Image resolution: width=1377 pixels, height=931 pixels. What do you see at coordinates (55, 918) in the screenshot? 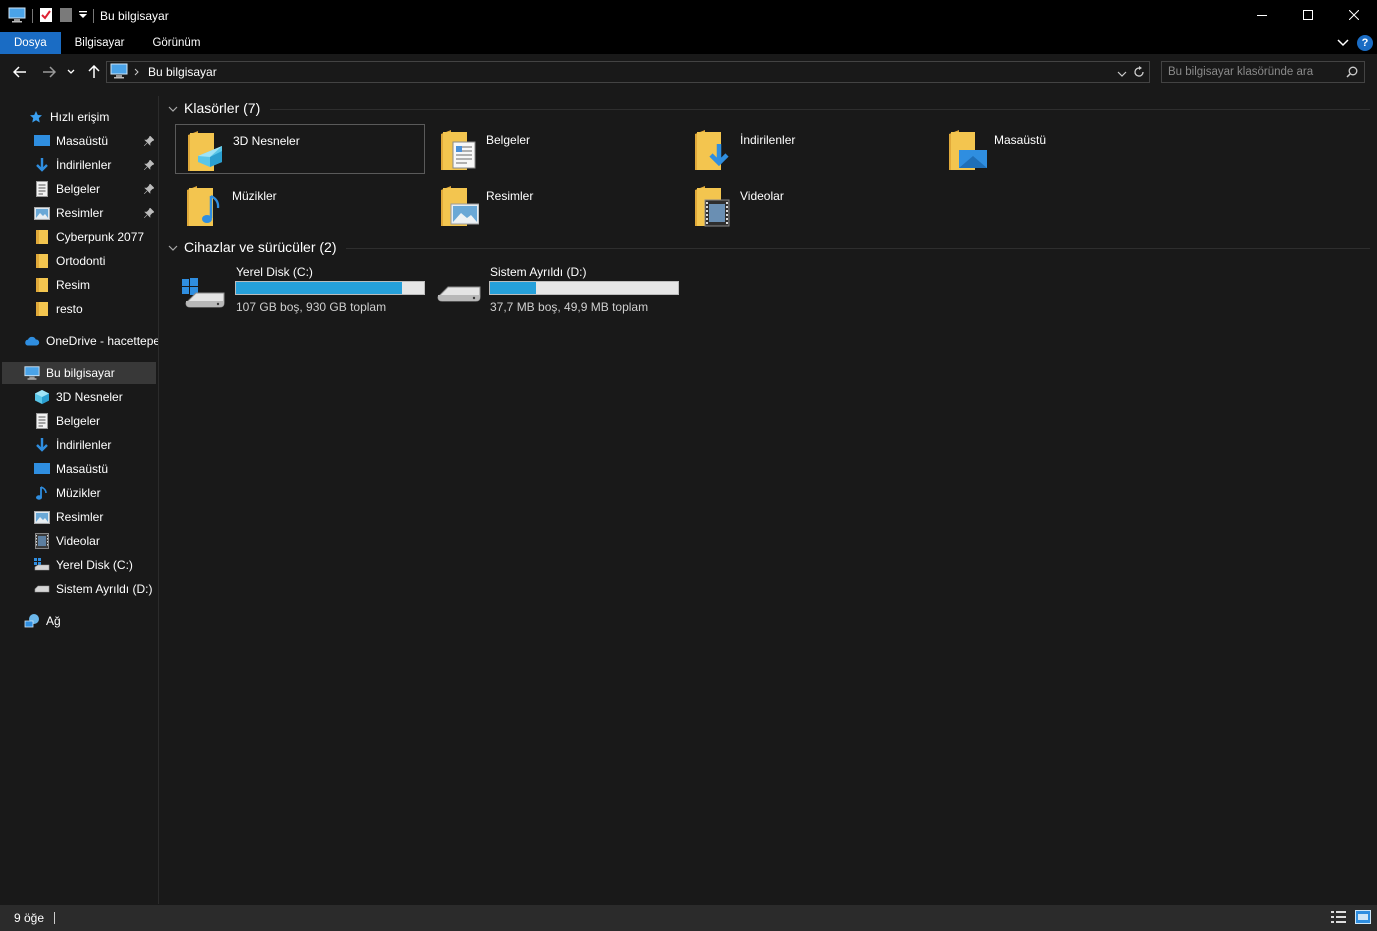
I see `status-separator` at bounding box center [55, 918].